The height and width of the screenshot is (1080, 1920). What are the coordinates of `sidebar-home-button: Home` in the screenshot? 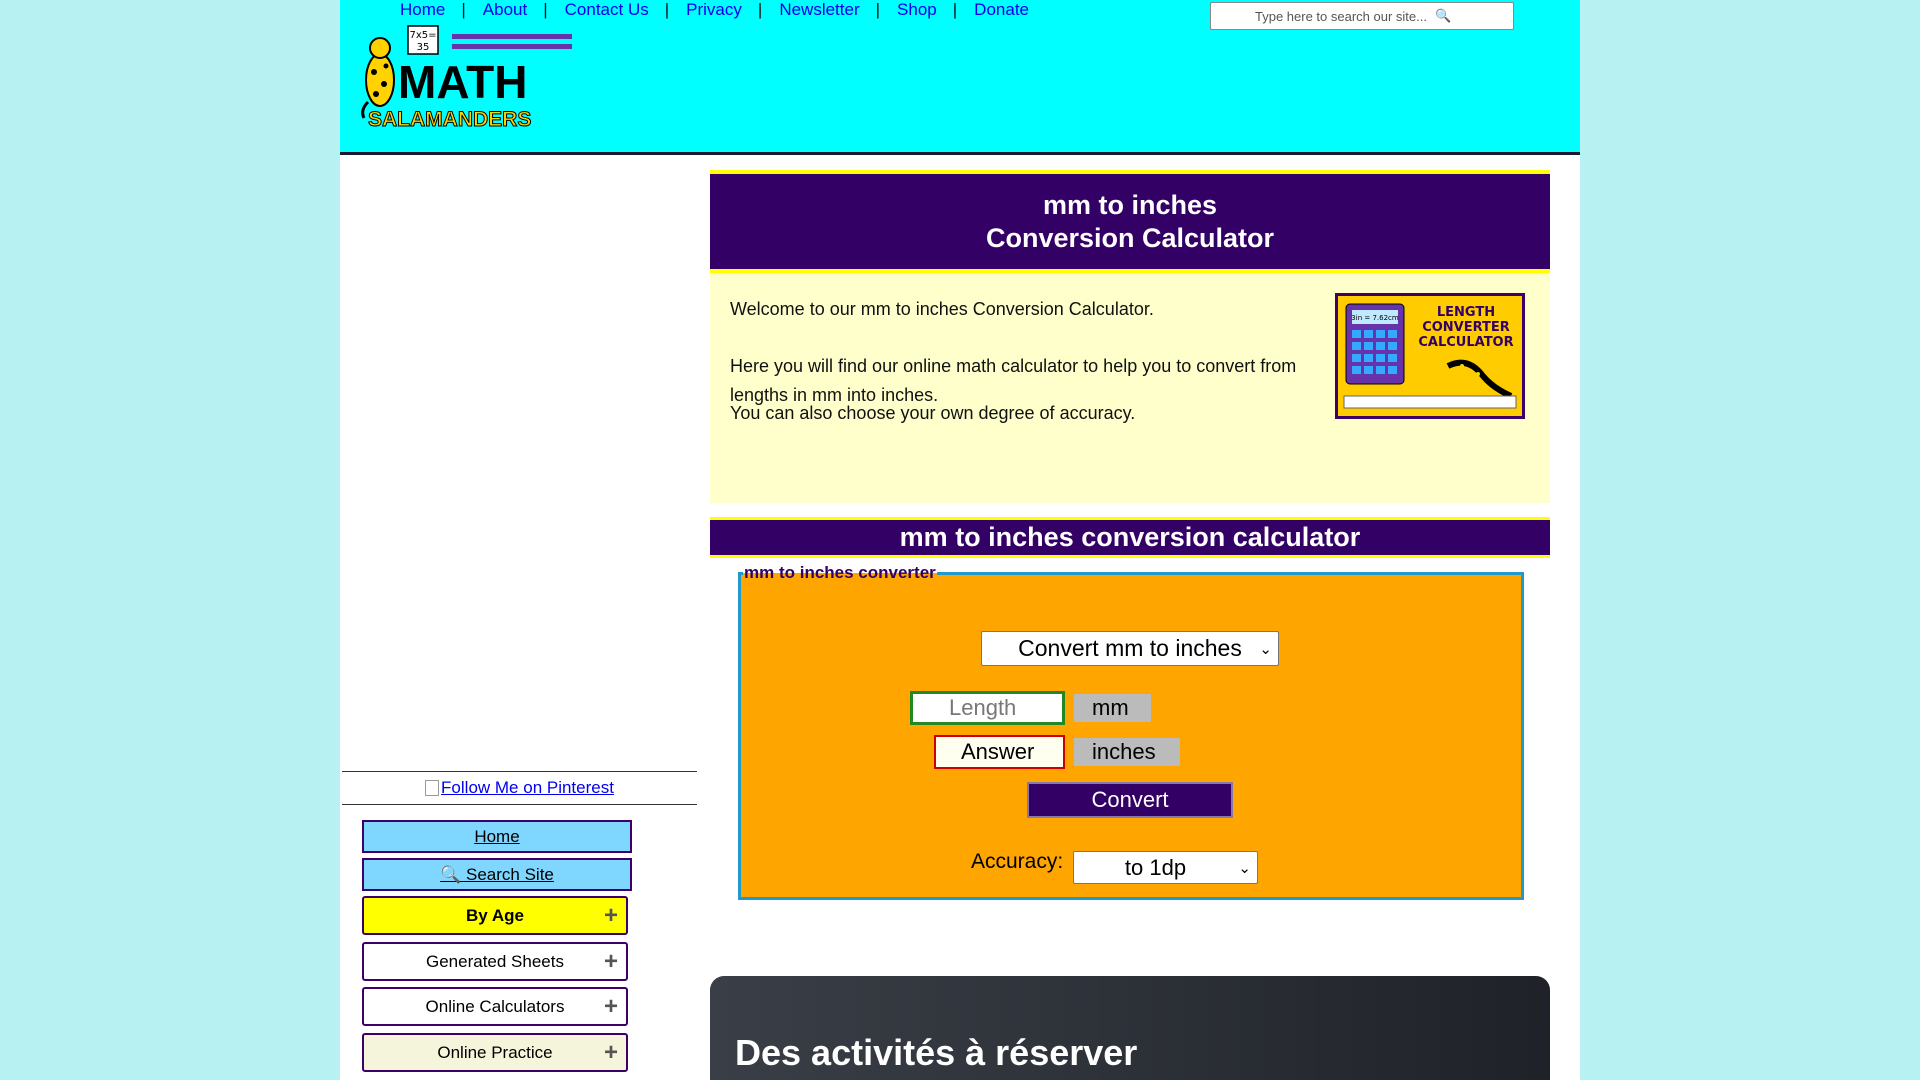 It's located at (497, 836).